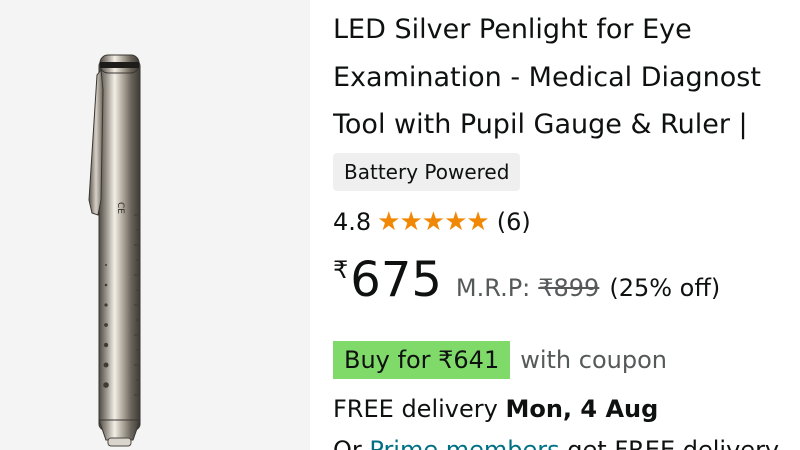  Describe the element at coordinates (665, 288) in the screenshot. I see `discount-percent: (25% off)` at that location.